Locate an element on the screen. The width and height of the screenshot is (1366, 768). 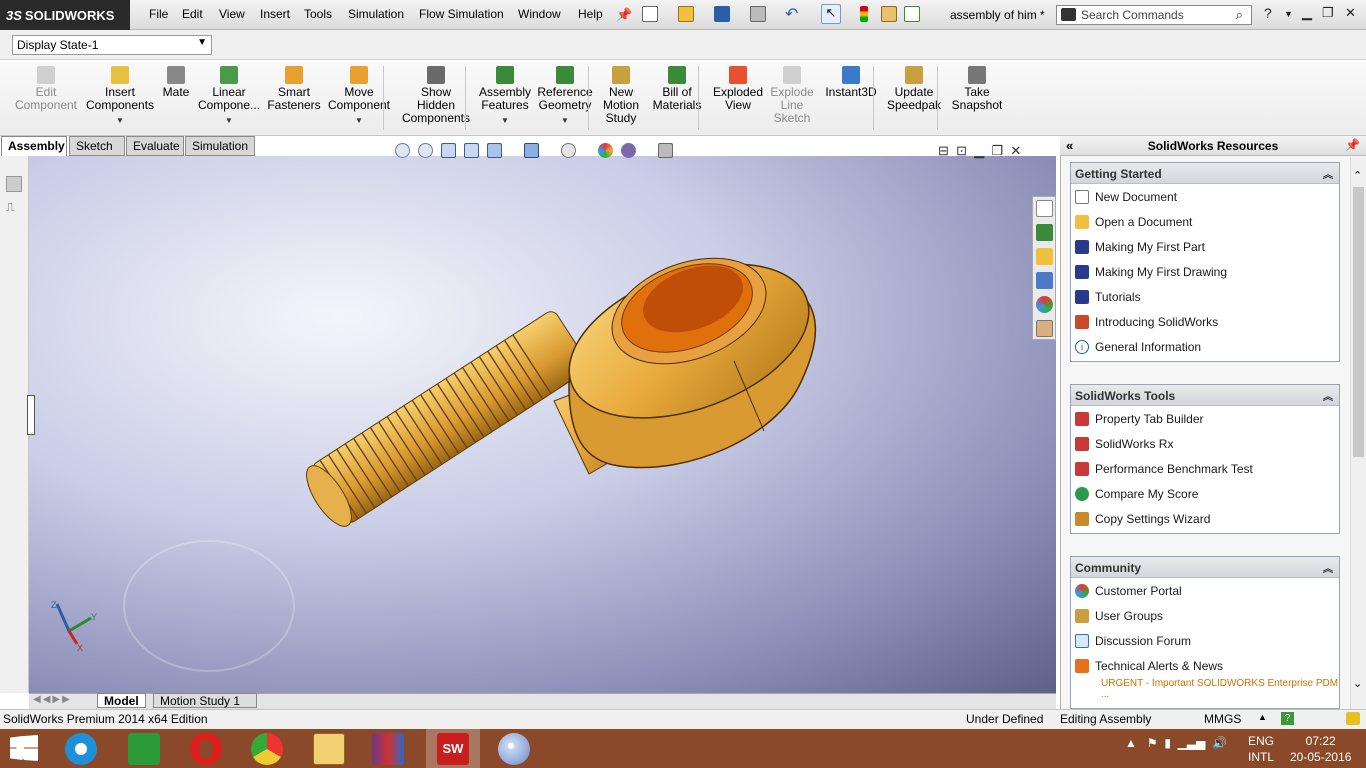
menu-flow-simulation: Flow Simulation is located at coordinates (461, 14).